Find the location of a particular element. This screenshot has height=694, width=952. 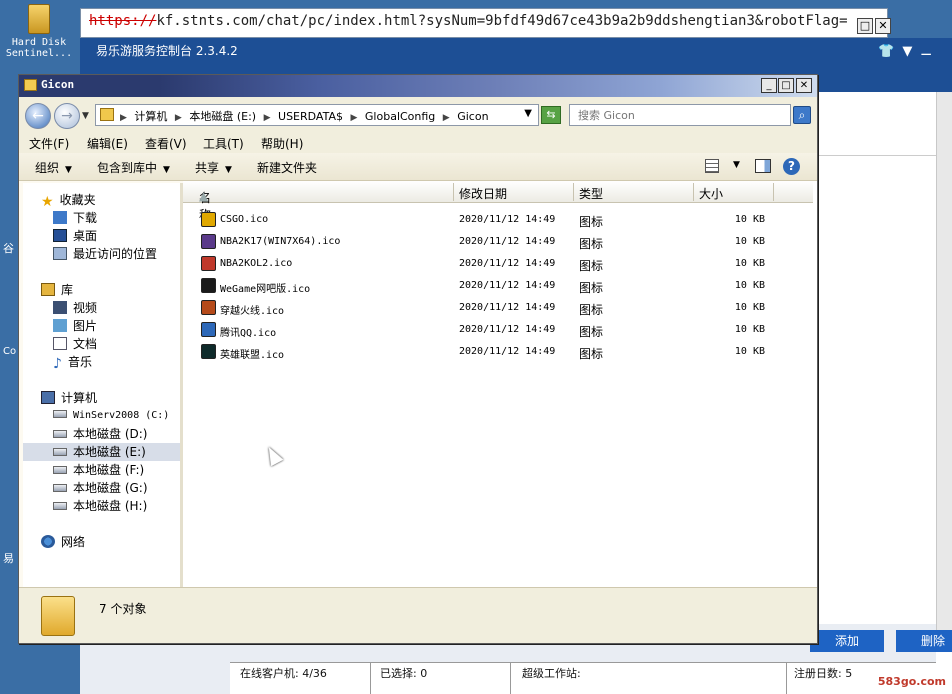

nba2k17-icon is located at coordinates (208, 241).